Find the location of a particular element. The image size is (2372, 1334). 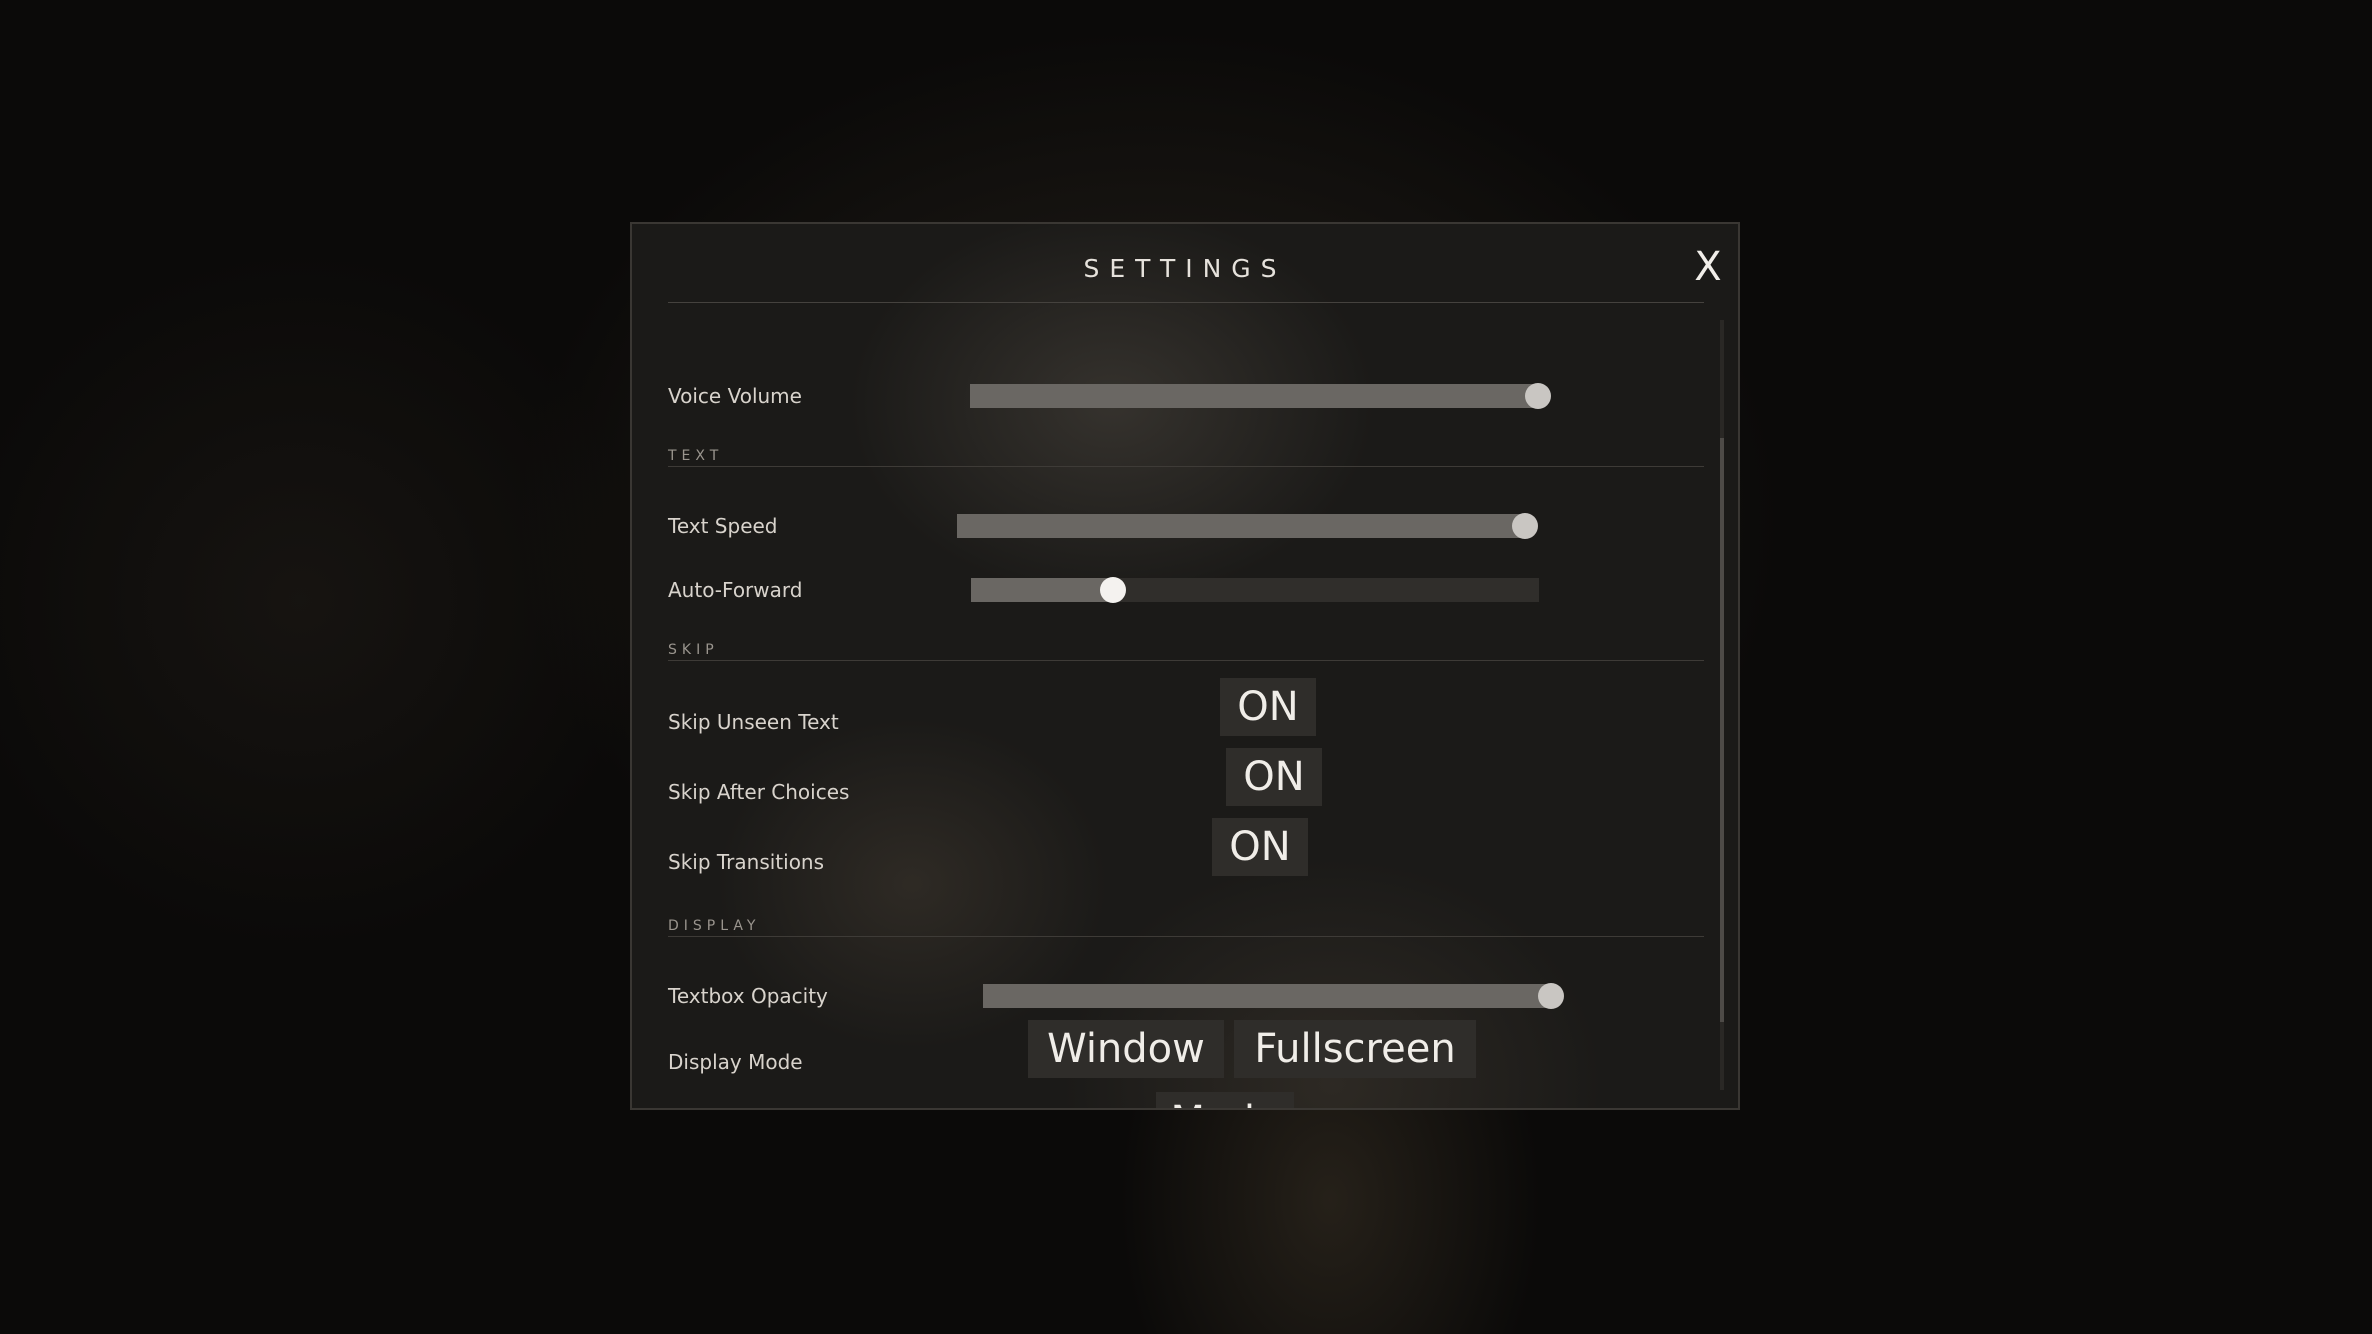

section-header-text: TEXT is located at coordinates (696, 456).